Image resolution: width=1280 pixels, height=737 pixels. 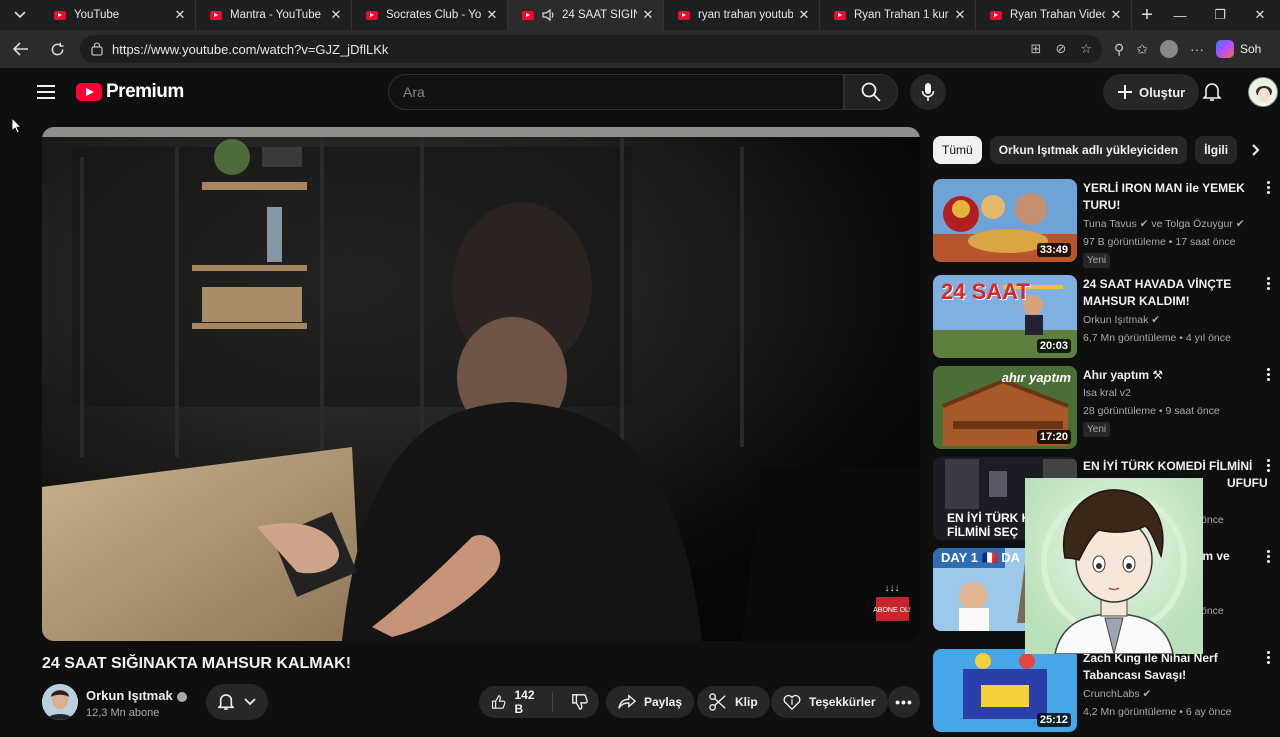 What do you see at coordinates (892, 610) in the screenshot?
I see `watermark-text: ABONE OL!` at bounding box center [892, 610].